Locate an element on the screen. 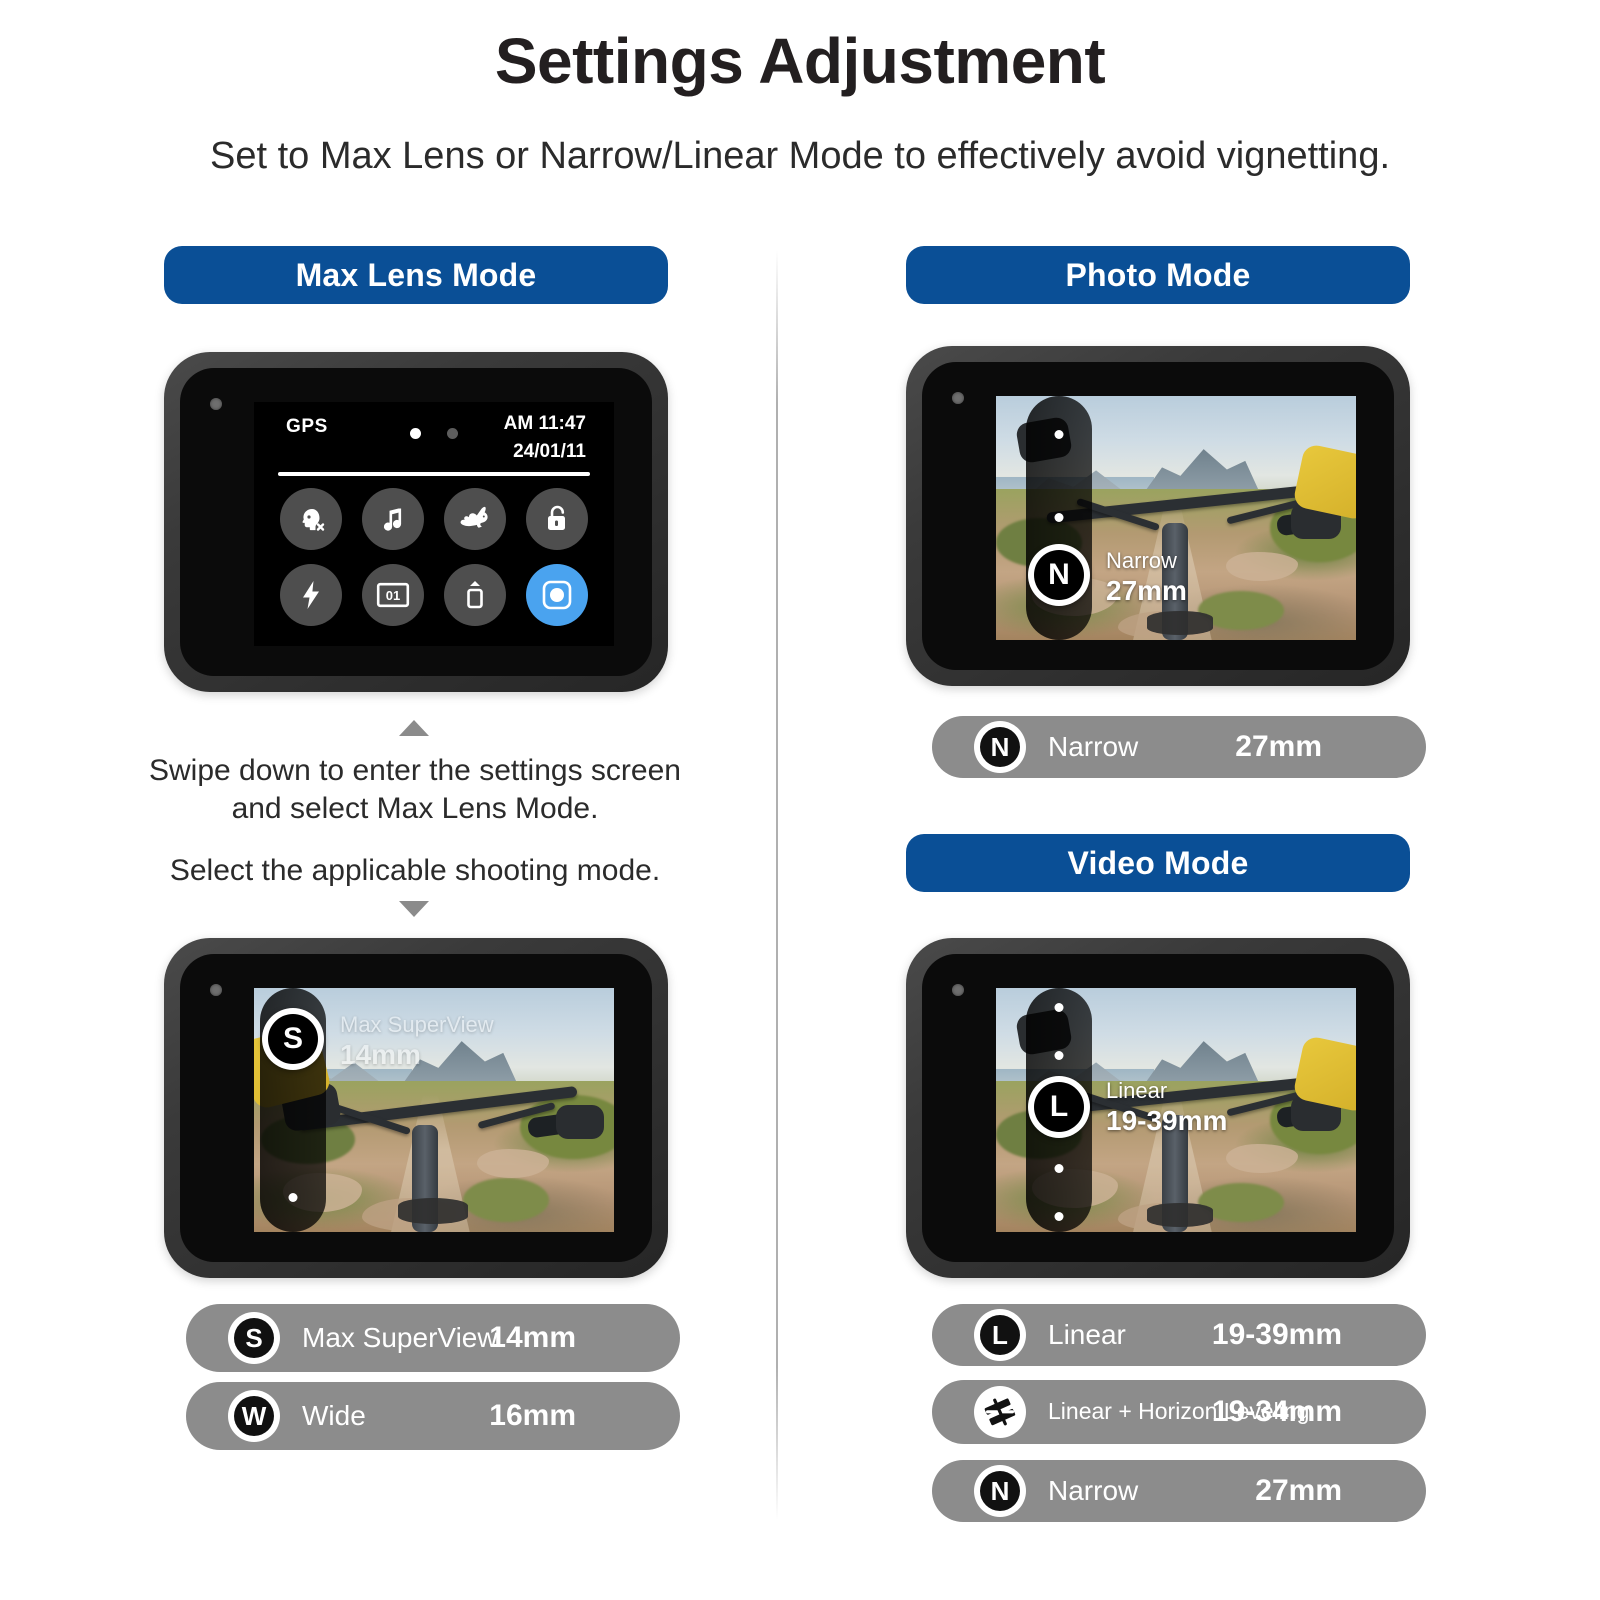  bike-preview-image: L Linear 19-39mm is located at coordinates (1176, 1110).